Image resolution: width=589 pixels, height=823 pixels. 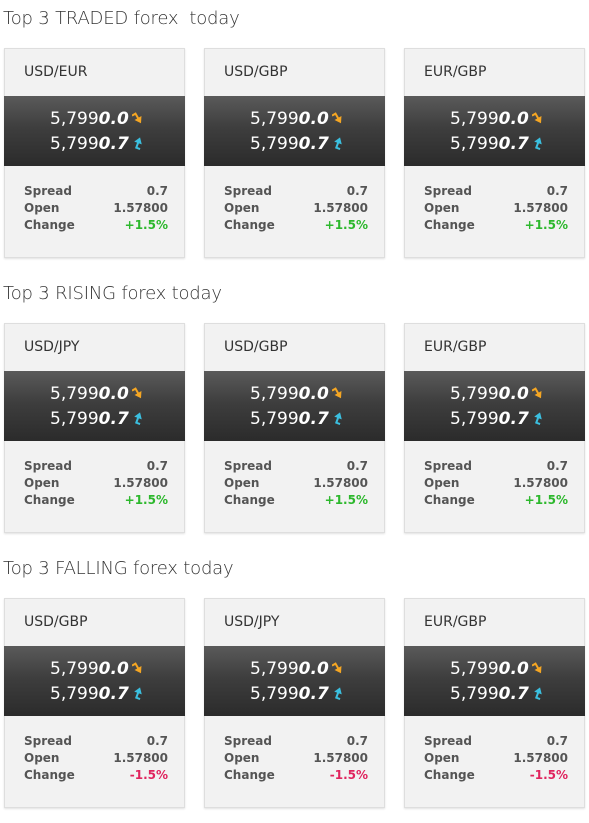 I want to click on pair-name: USD/EUR, so click(x=56, y=72).